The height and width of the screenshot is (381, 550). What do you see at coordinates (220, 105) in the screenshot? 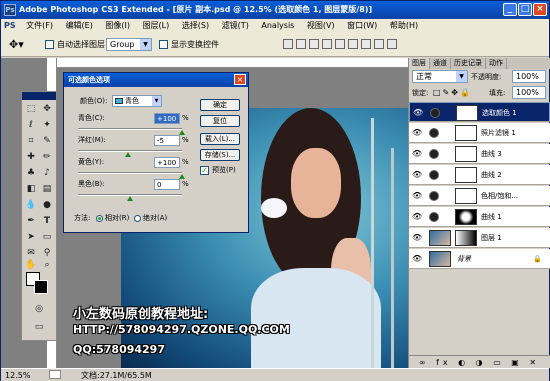
I see `ok-button: 确定` at bounding box center [220, 105].